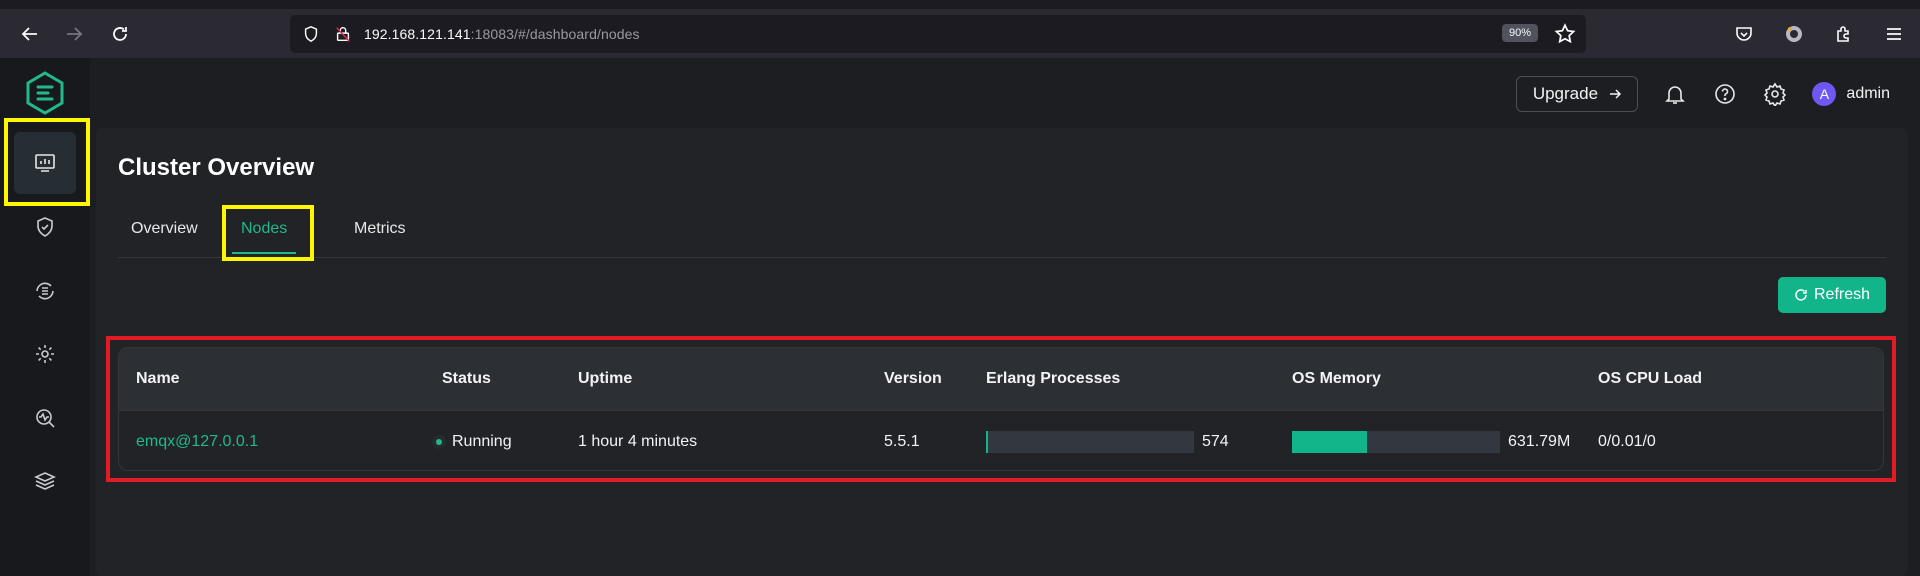 This screenshot has height=576, width=1920. I want to click on bell-icon, so click(1675, 94).